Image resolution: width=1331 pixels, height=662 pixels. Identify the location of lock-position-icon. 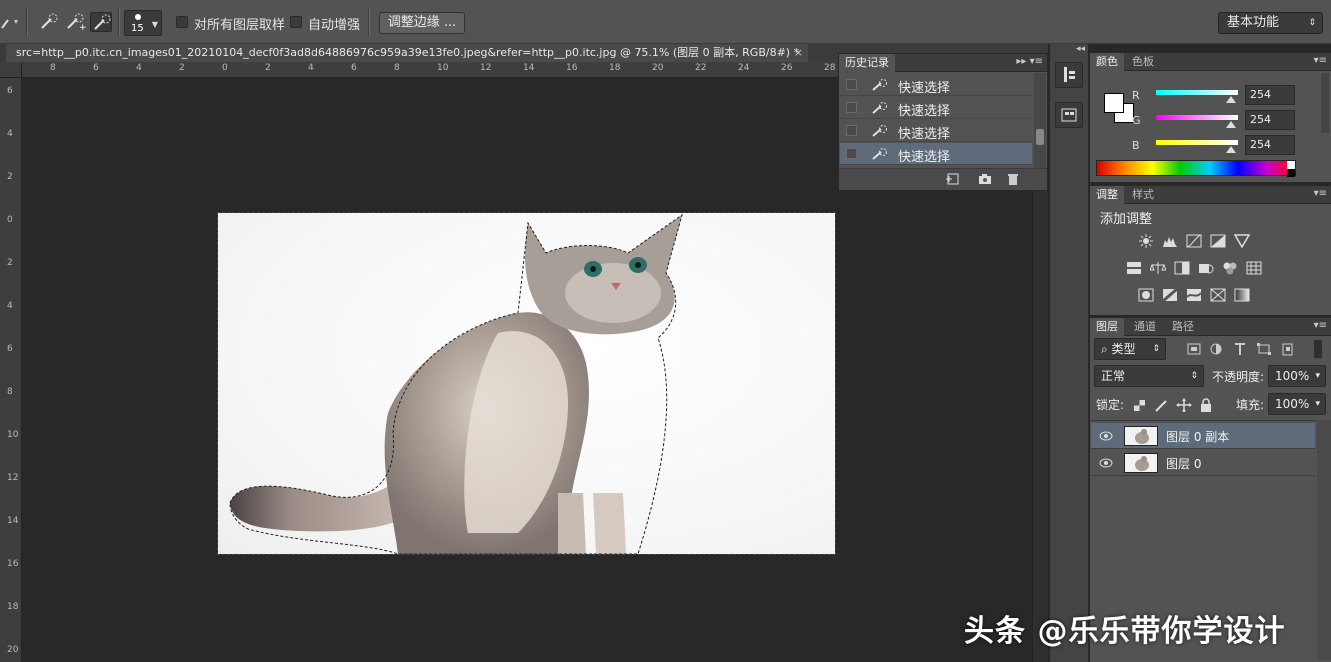
(1184, 405).